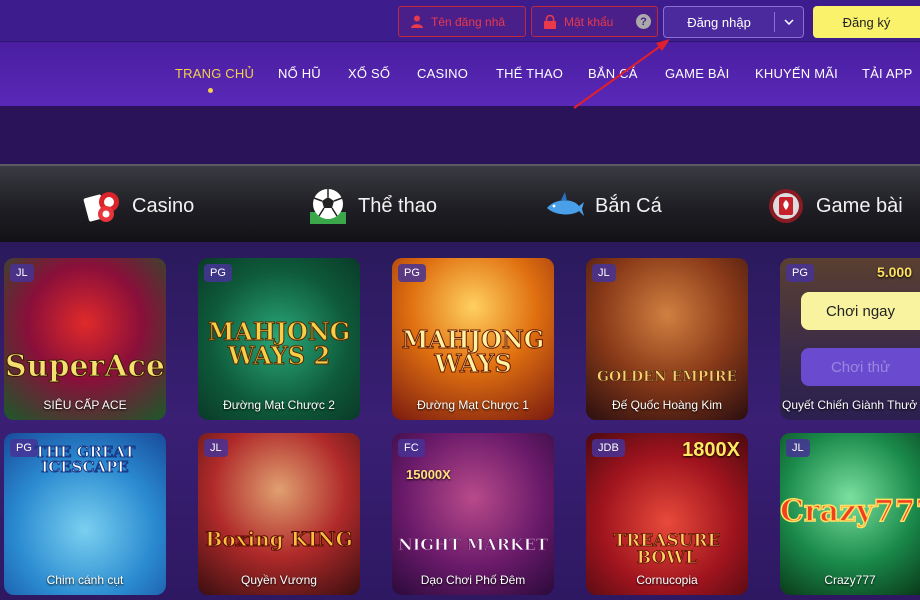 Image resolution: width=920 pixels, height=600 pixels. I want to click on soccer-ball-icon, so click(328, 206).